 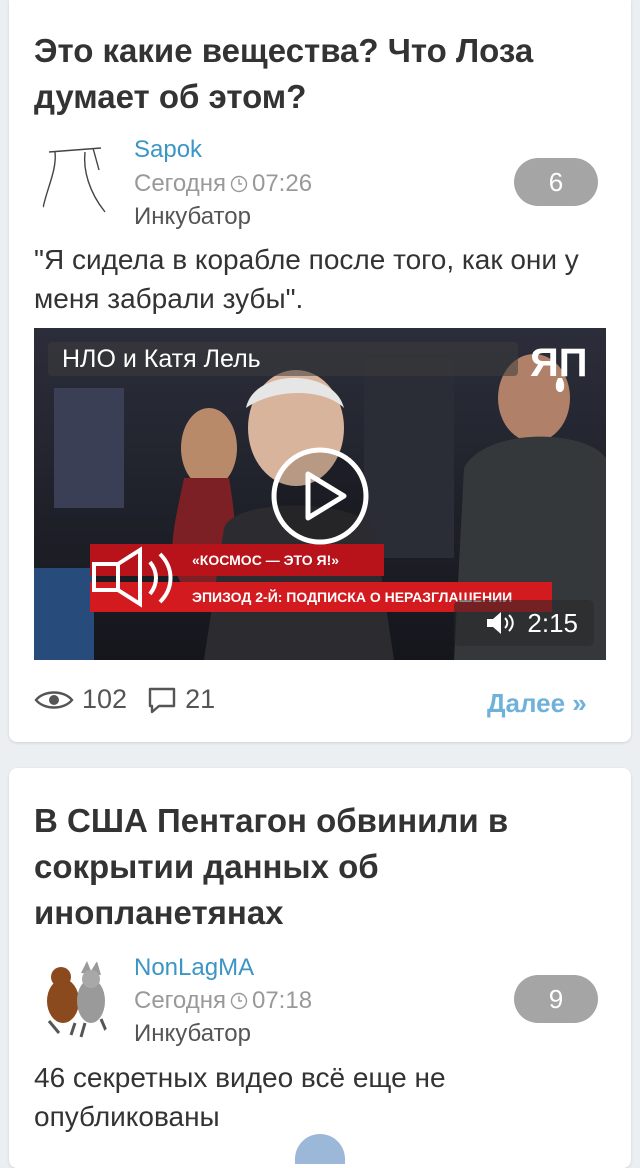 I want to click on duration-text: 2:15, so click(x=552, y=622).